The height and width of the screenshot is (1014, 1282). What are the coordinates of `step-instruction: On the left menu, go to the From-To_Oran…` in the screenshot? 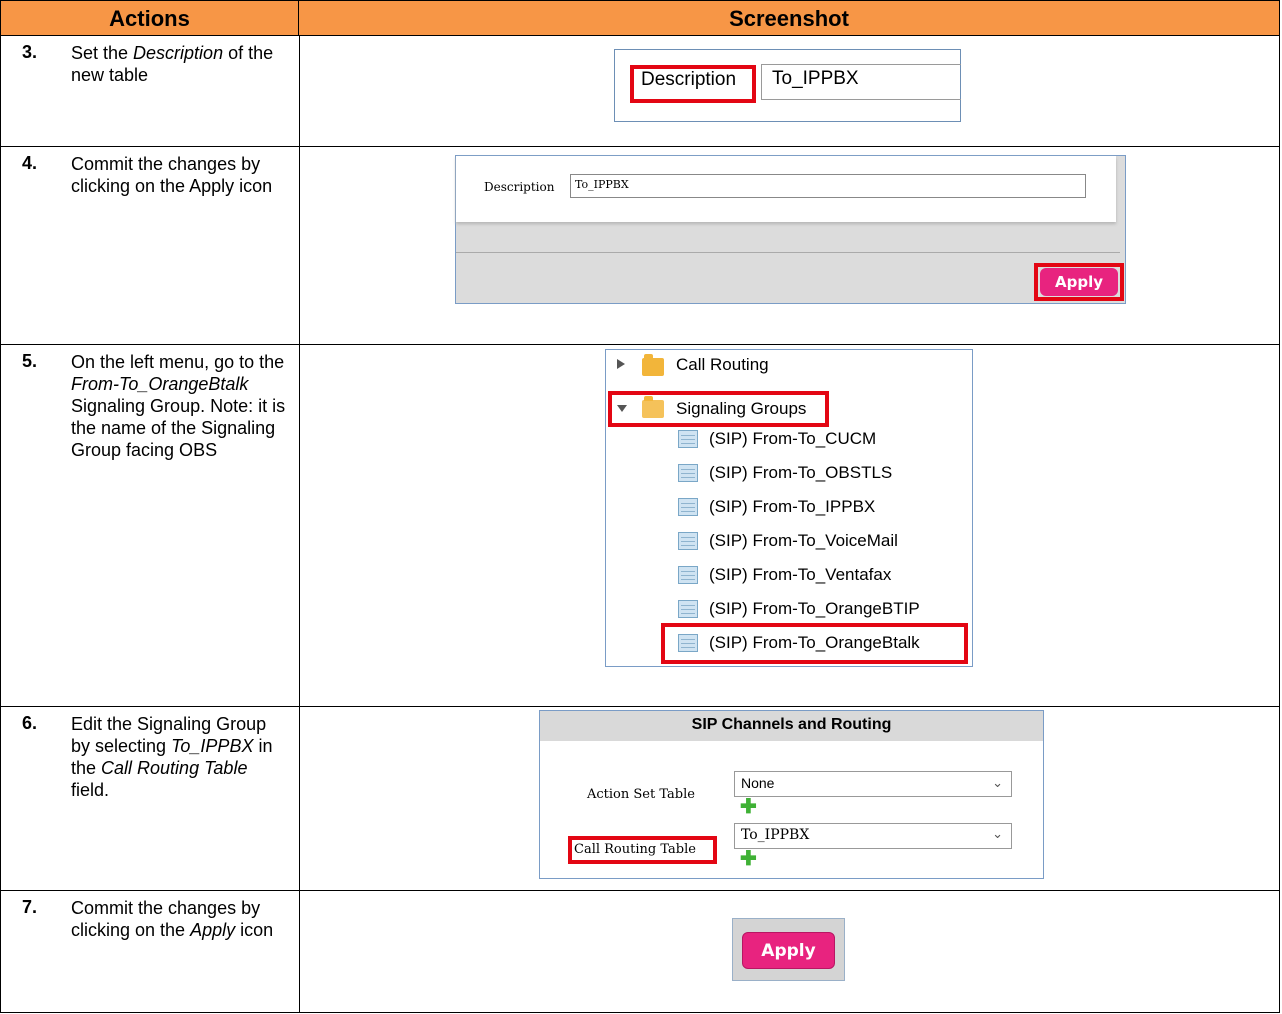 It's located at (178, 406).